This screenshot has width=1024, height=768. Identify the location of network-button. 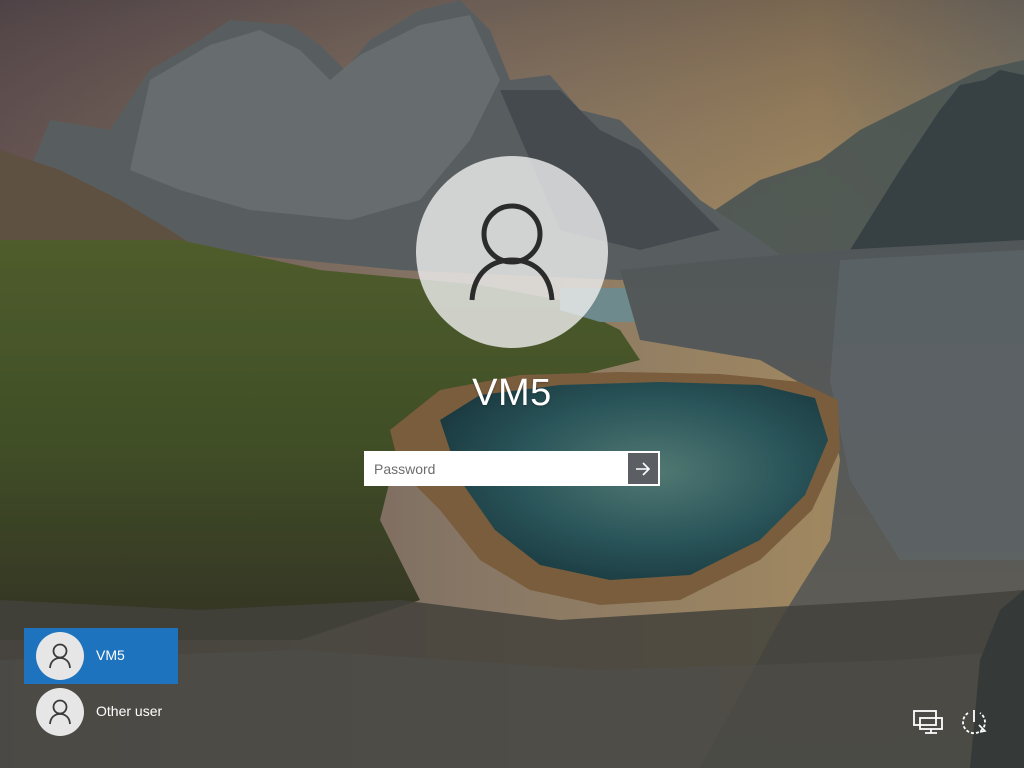
(928, 722).